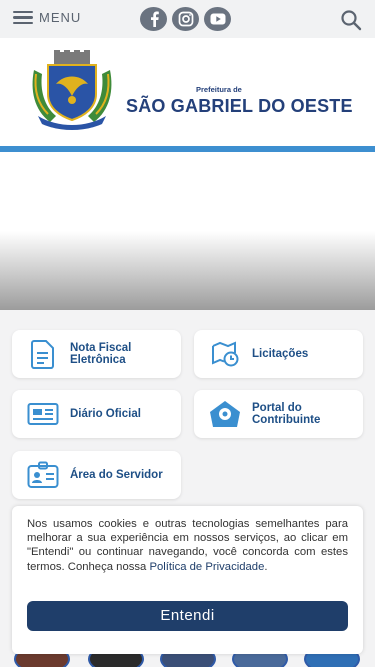 The width and height of the screenshot is (375, 667). Describe the element at coordinates (286, 414) in the screenshot. I see `service-label: Portal do Contribuinte` at that location.